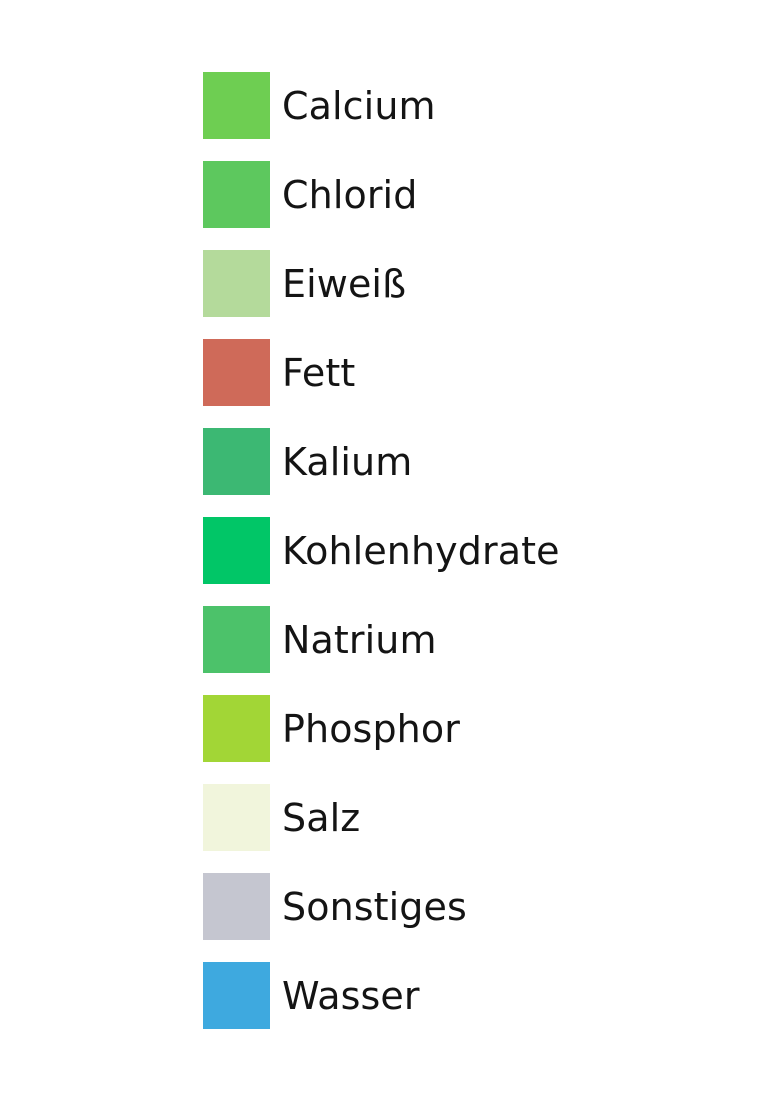 The height and width of the screenshot is (1100, 768). I want to click on legend-item: Chlorid, so click(463, 194).